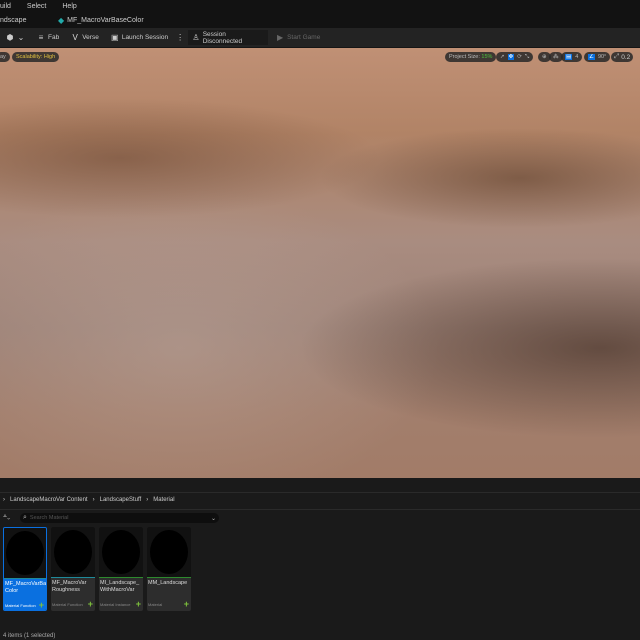 The width and height of the screenshot is (640, 640). Describe the element at coordinates (41, 37) in the screenshot. I see `fab-icon: ≡` at that location.